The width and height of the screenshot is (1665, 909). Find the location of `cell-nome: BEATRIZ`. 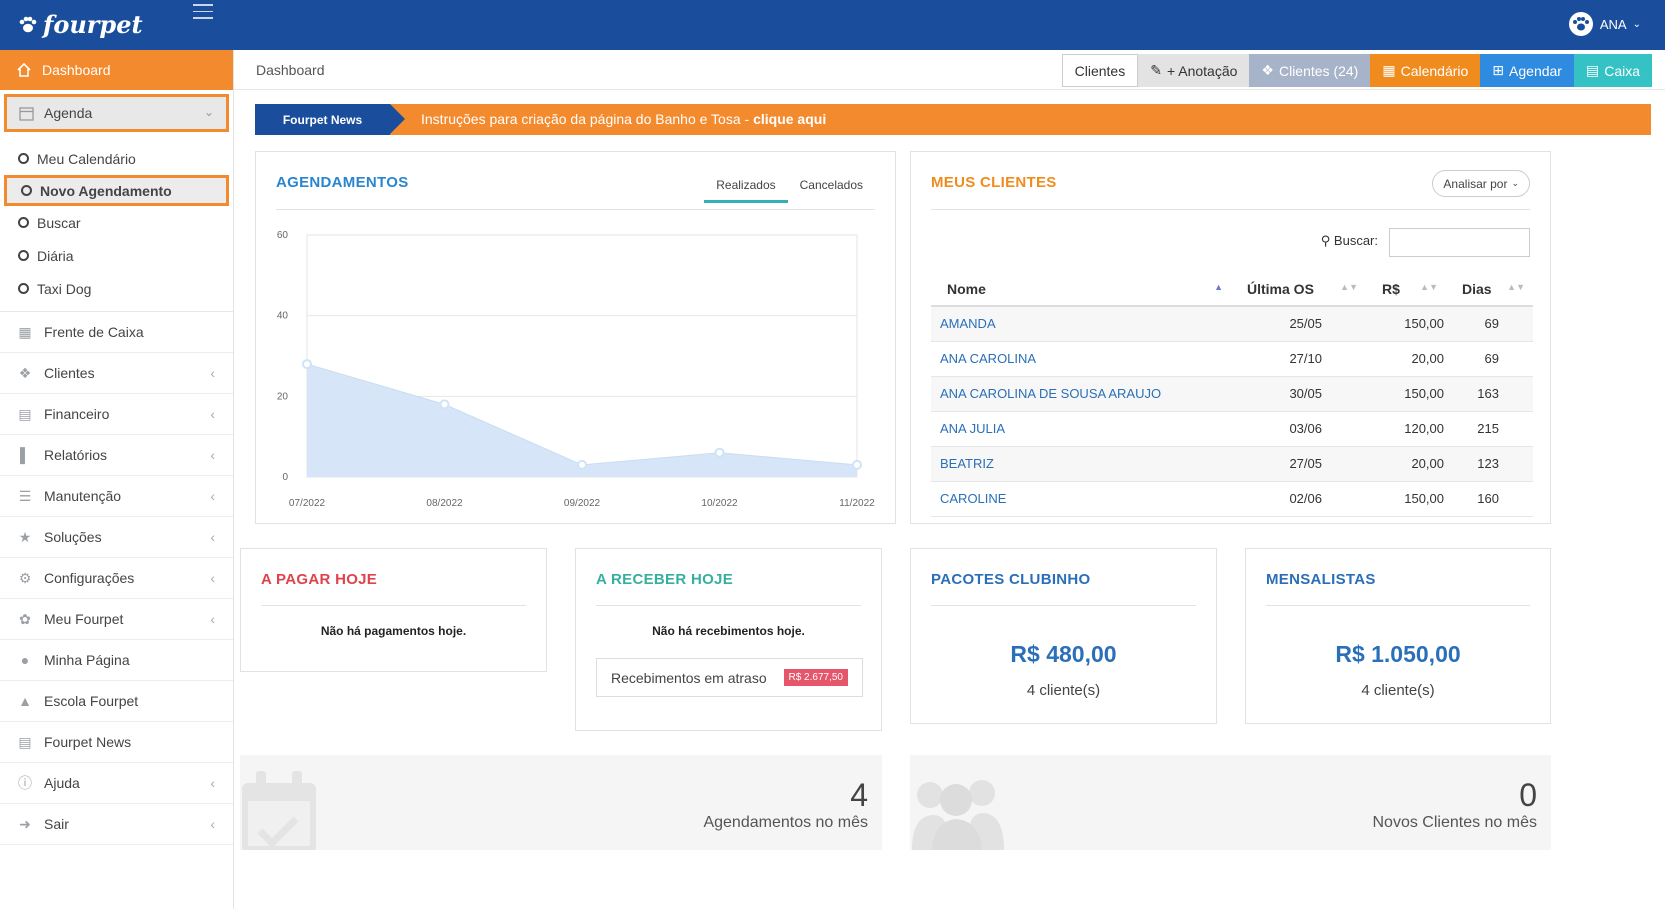

cell-nome: BEATRIZ is located at coordinates (1081, 464).